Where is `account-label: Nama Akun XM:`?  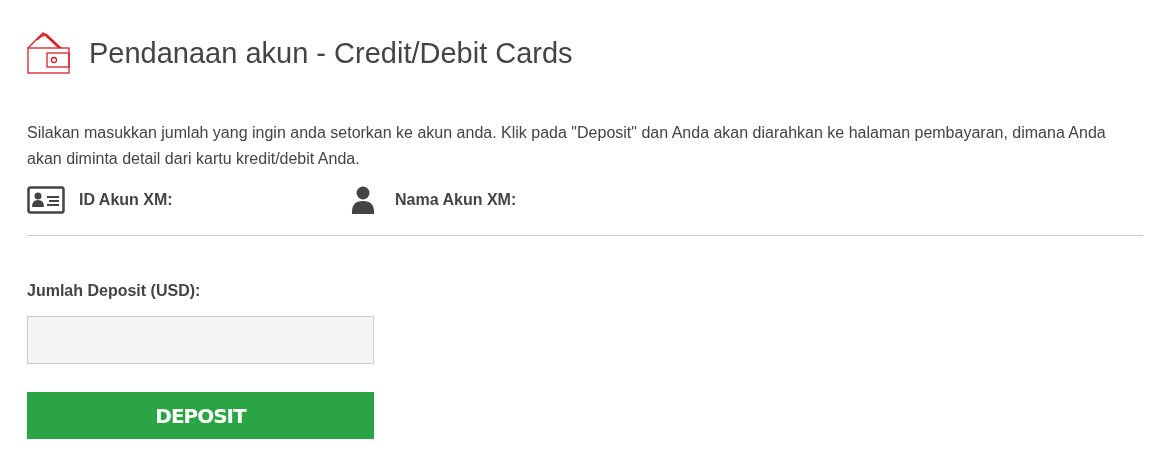
account-label: Nama Akun XM: is located at coordinates (456, 200).